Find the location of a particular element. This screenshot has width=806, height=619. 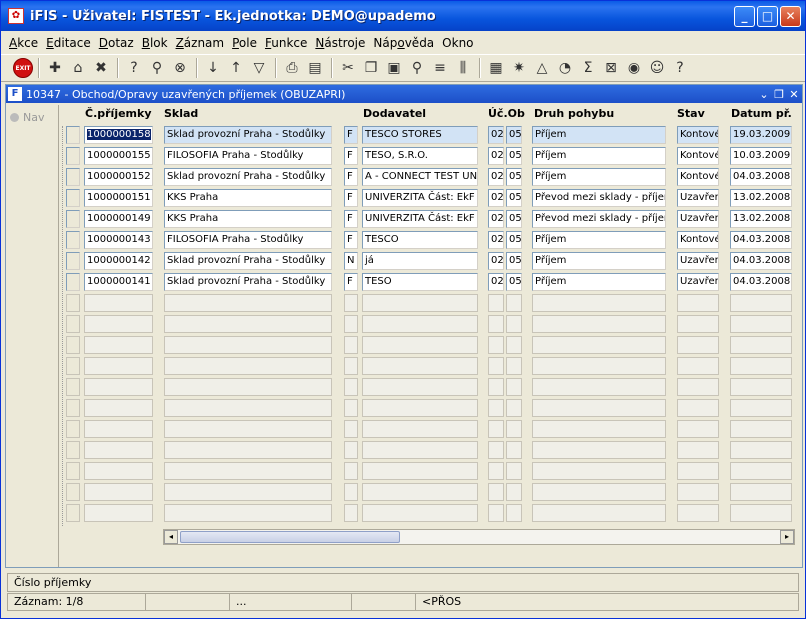

menu-item: Editace is located at coordinates (68, 43).